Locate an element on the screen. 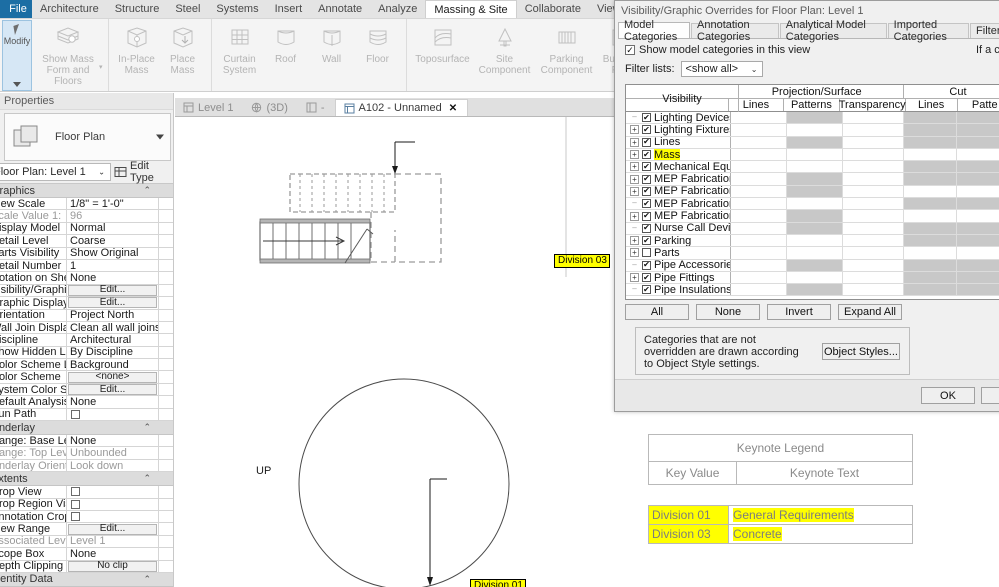  property-row: OrientationProject North is located at coordinates (86, 315).